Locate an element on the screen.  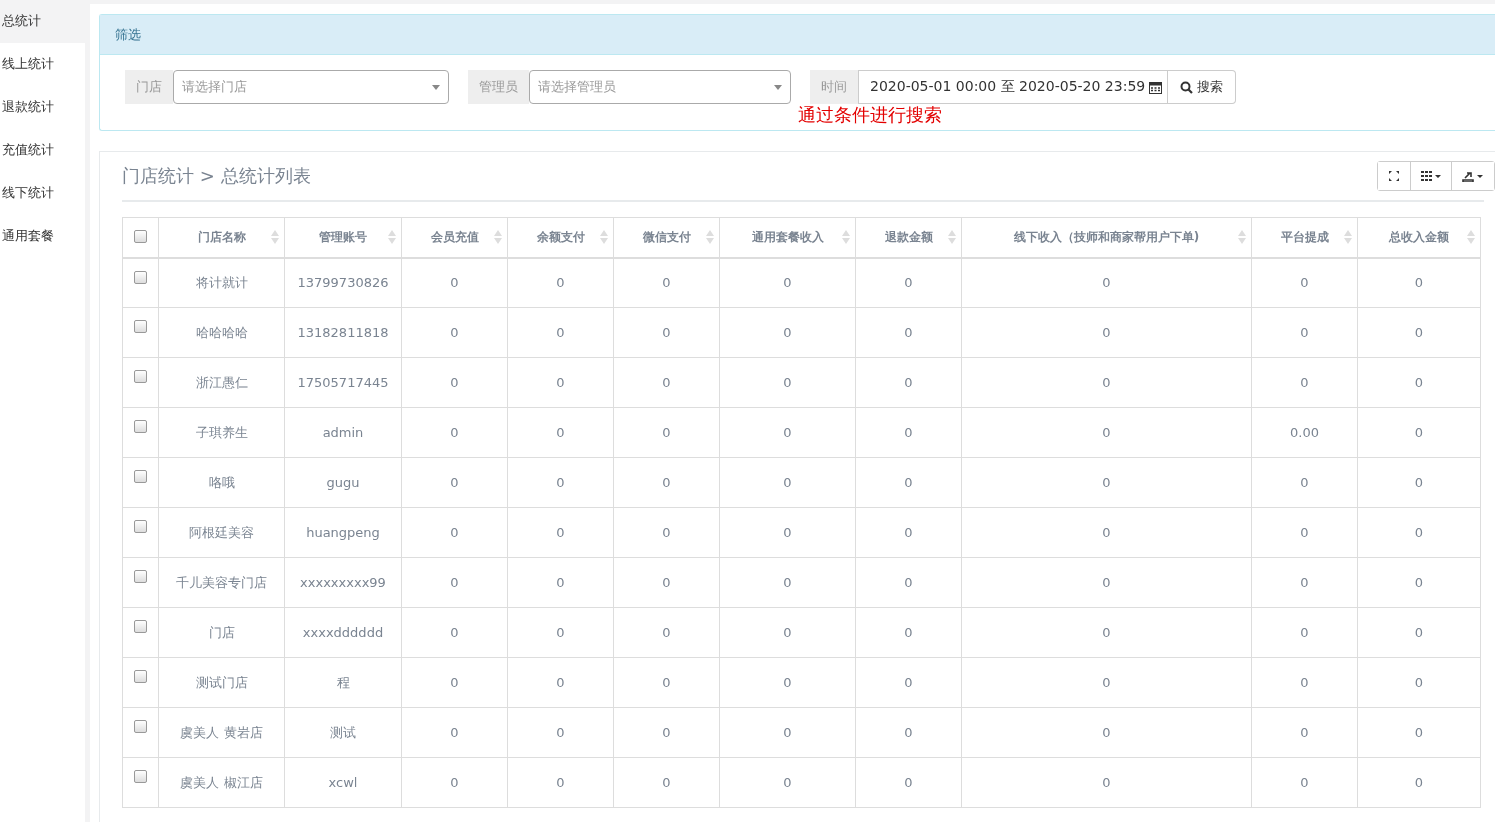
column-header: 门店名称 is located at coordinates (221, 237).